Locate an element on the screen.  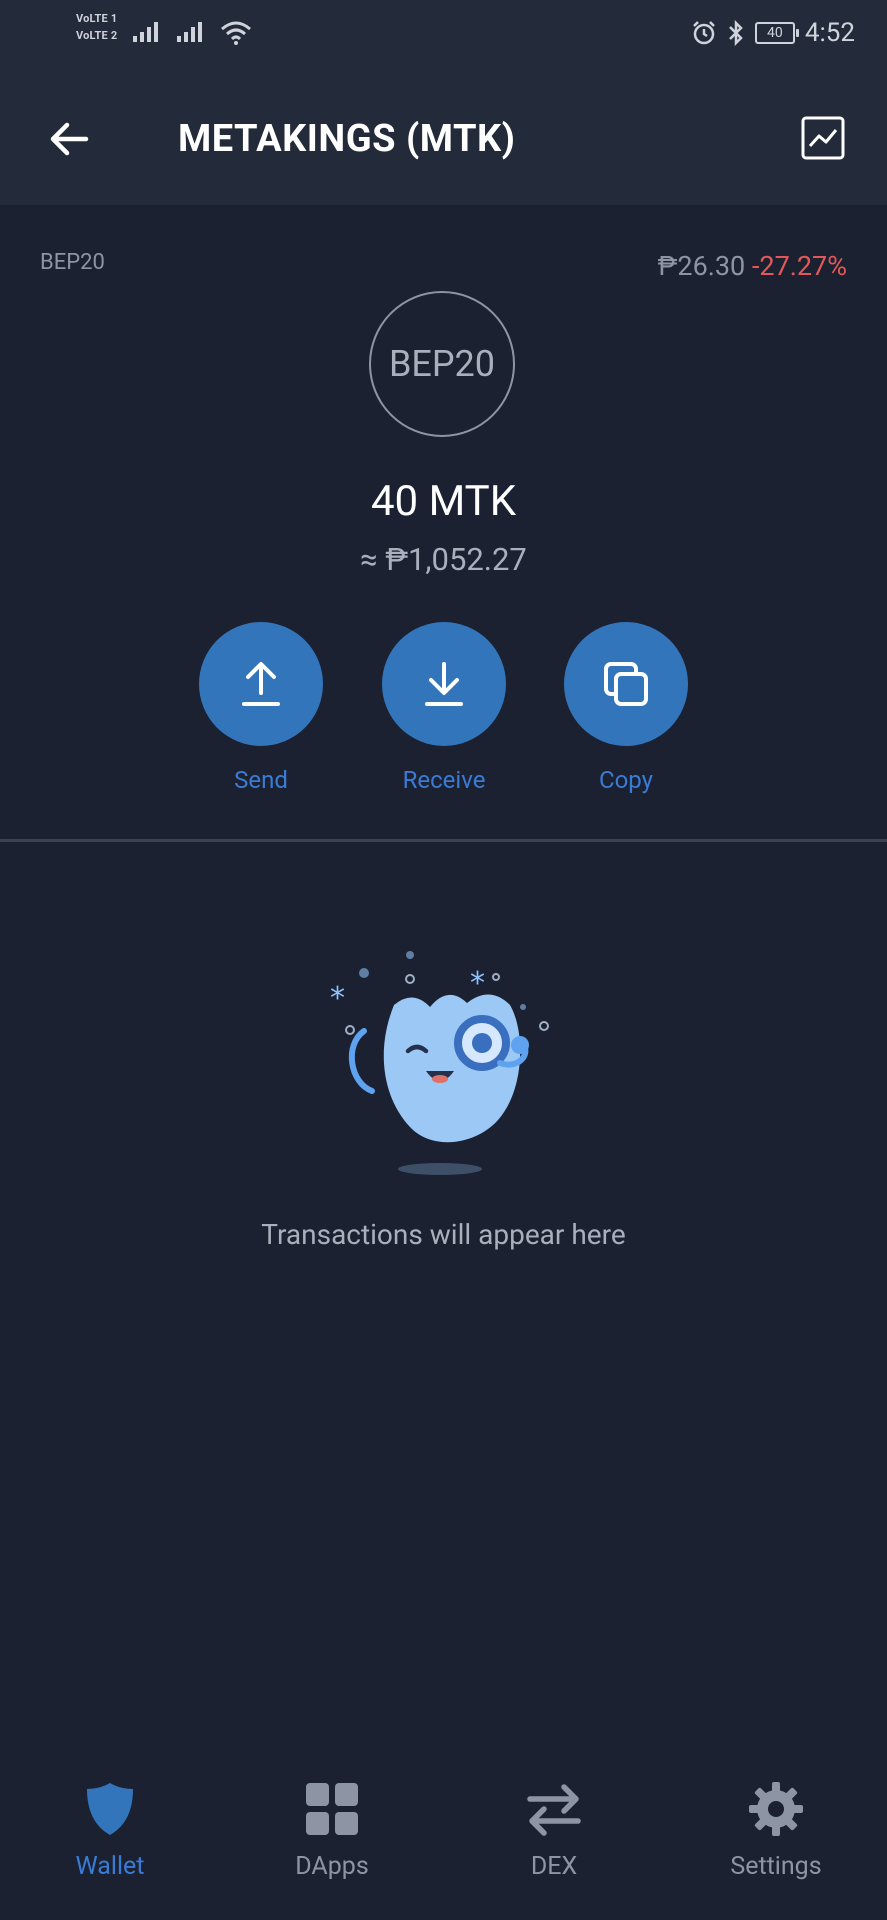
download-arrow-icon is located at coordinates (444, 684).